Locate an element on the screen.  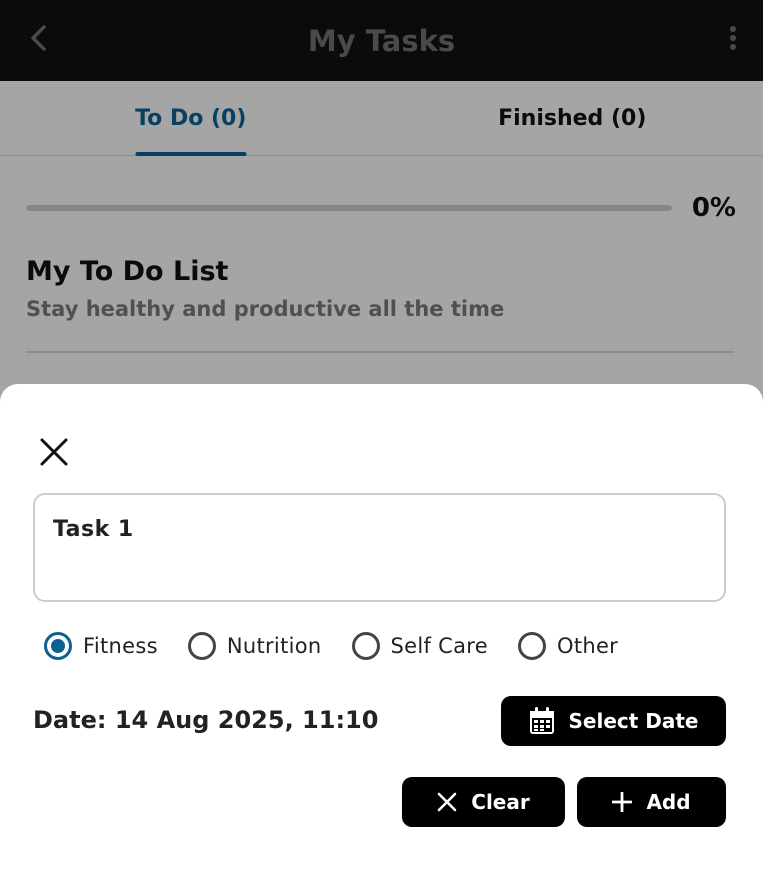
calendar-icon is located at coordinates (542, 721).